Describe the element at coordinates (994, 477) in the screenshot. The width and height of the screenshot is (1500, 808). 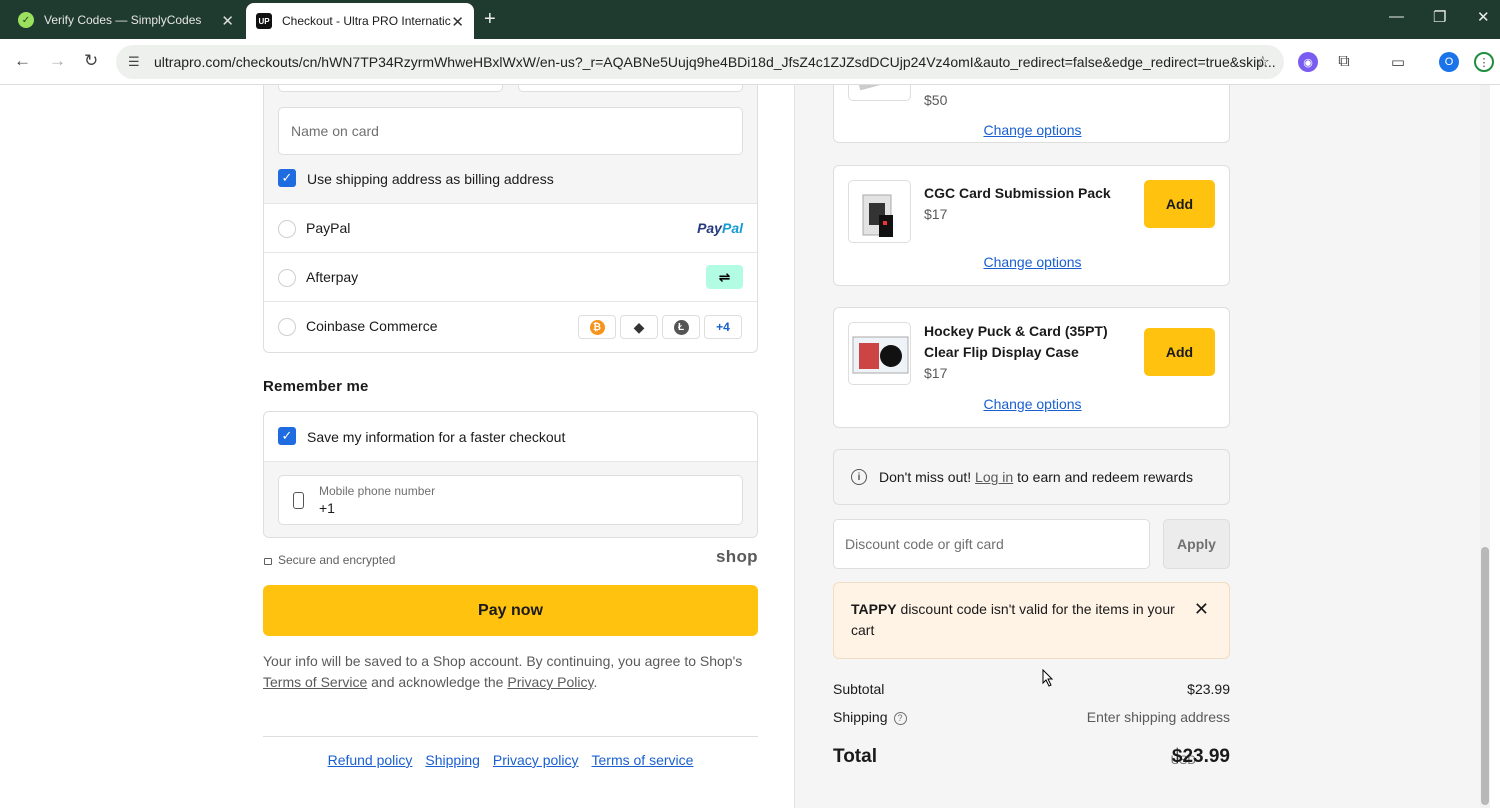
I see `log-in-link: Log in` at that location.